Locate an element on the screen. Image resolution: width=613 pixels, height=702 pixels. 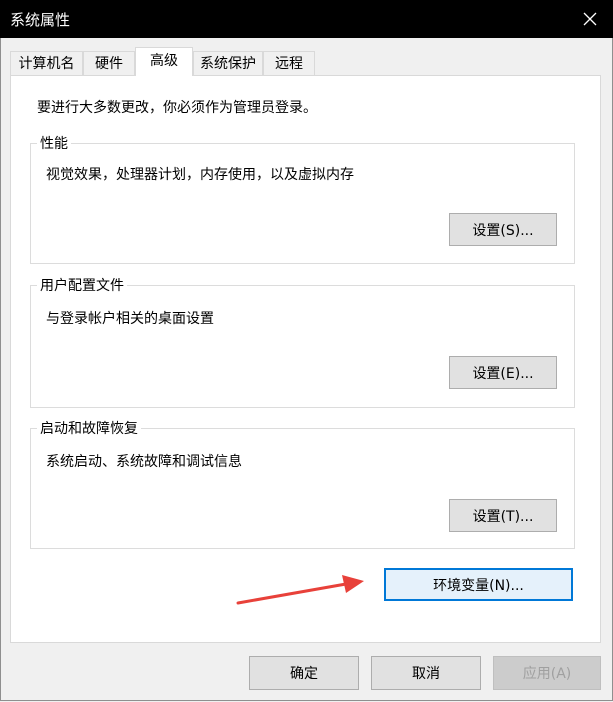
close-icon is located at coordinates (590, 19).